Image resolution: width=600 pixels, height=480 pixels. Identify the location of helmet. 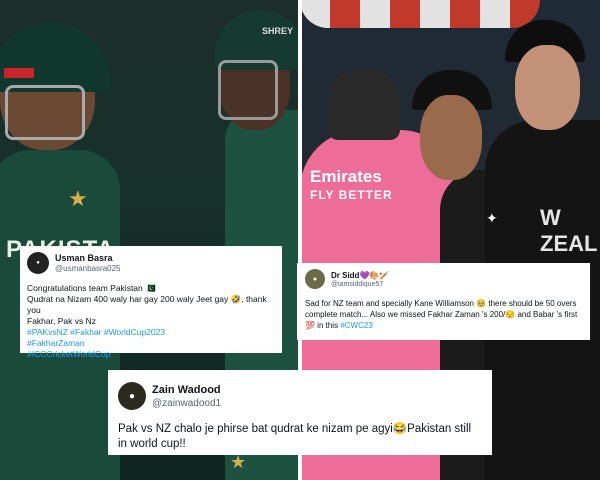
(55, 57).